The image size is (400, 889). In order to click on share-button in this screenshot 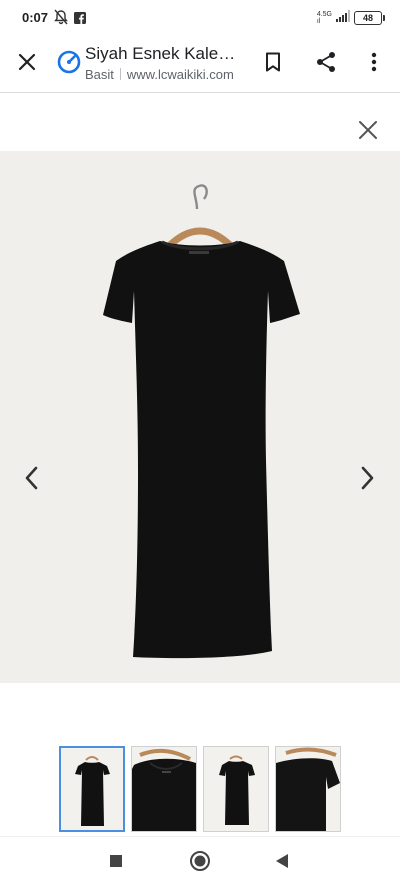, I will do `click(326, 64)`.